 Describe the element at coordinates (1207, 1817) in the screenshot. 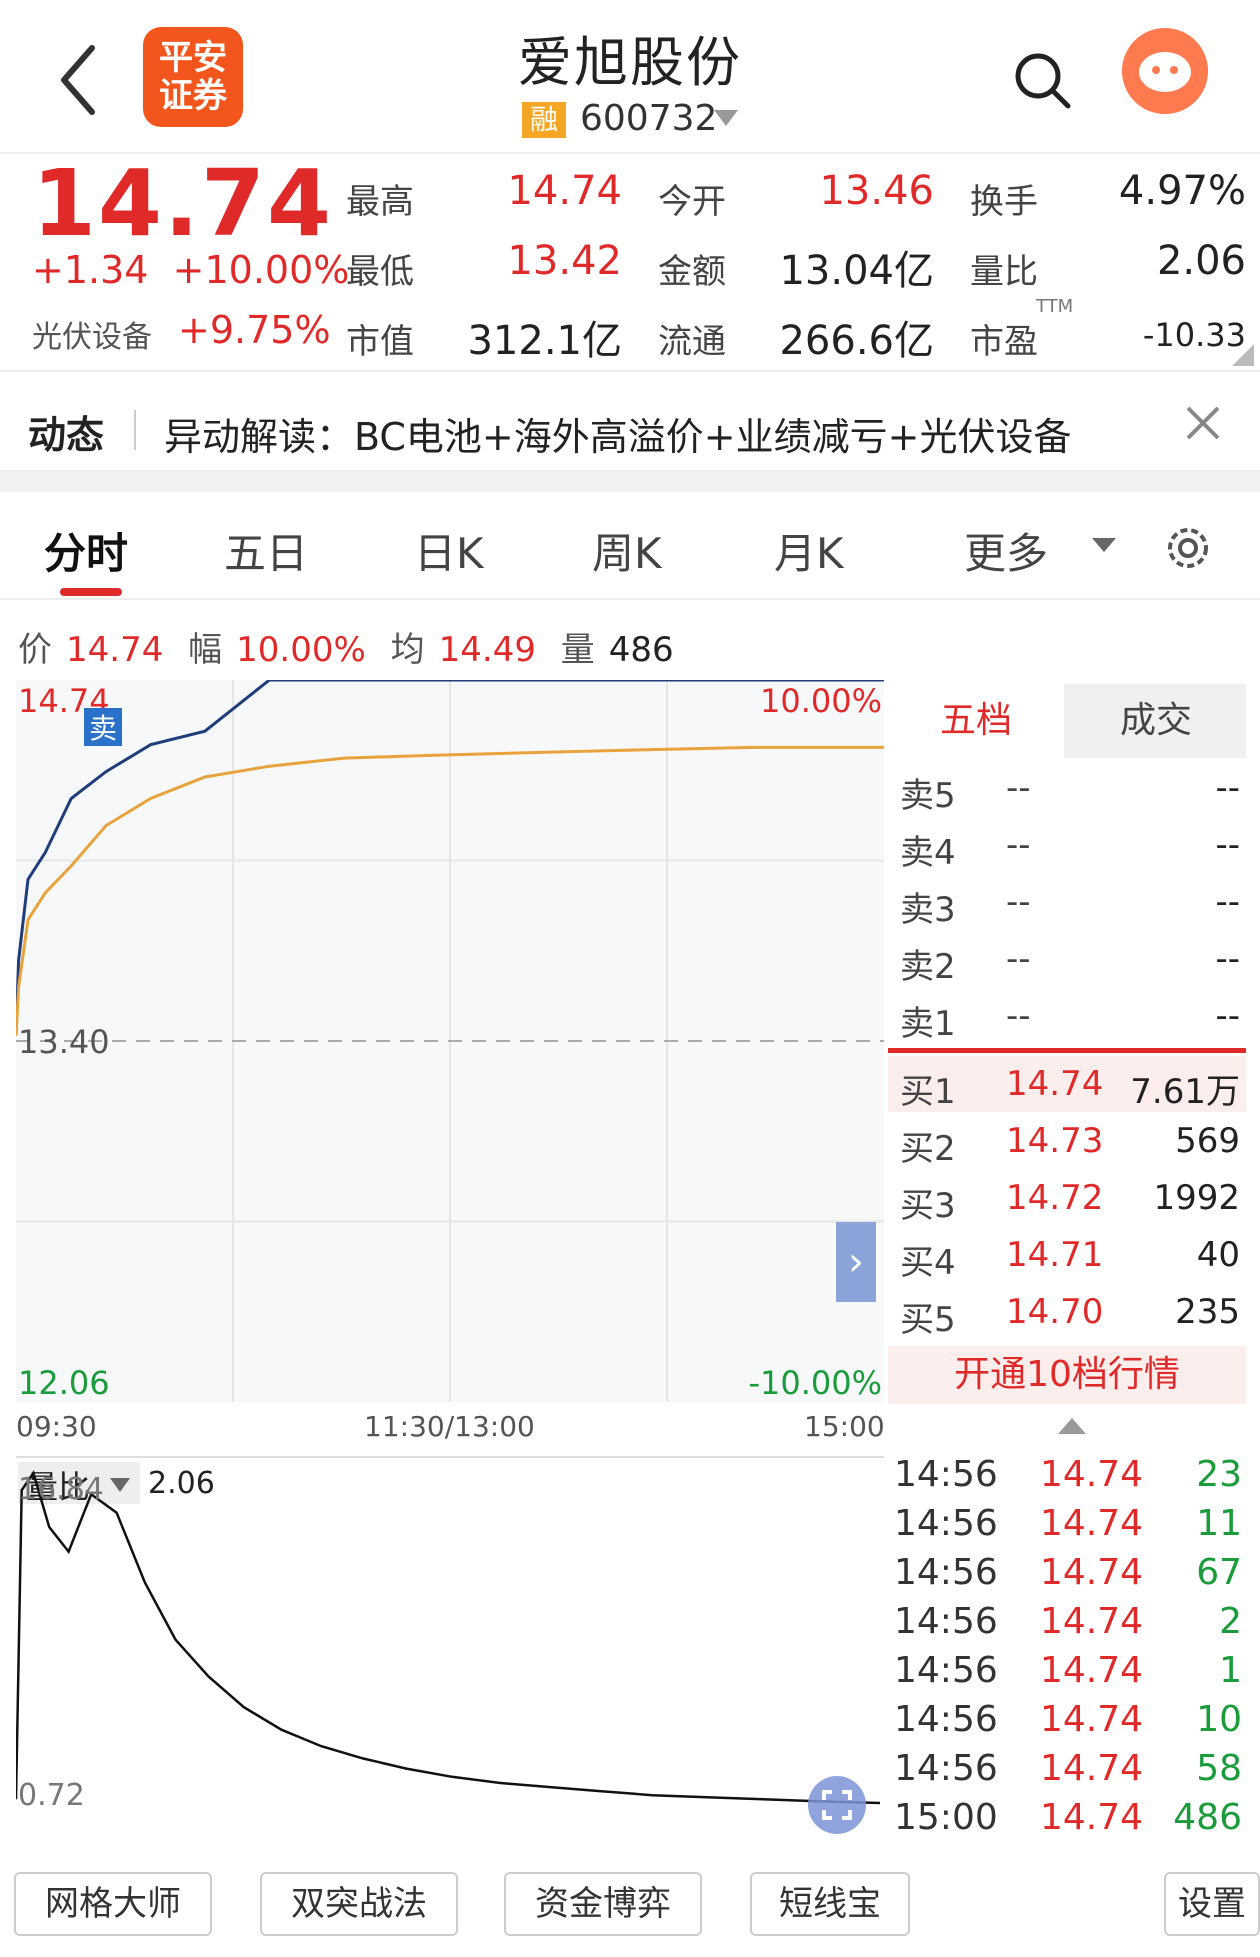

I see `tick-vol: 486` at that location.